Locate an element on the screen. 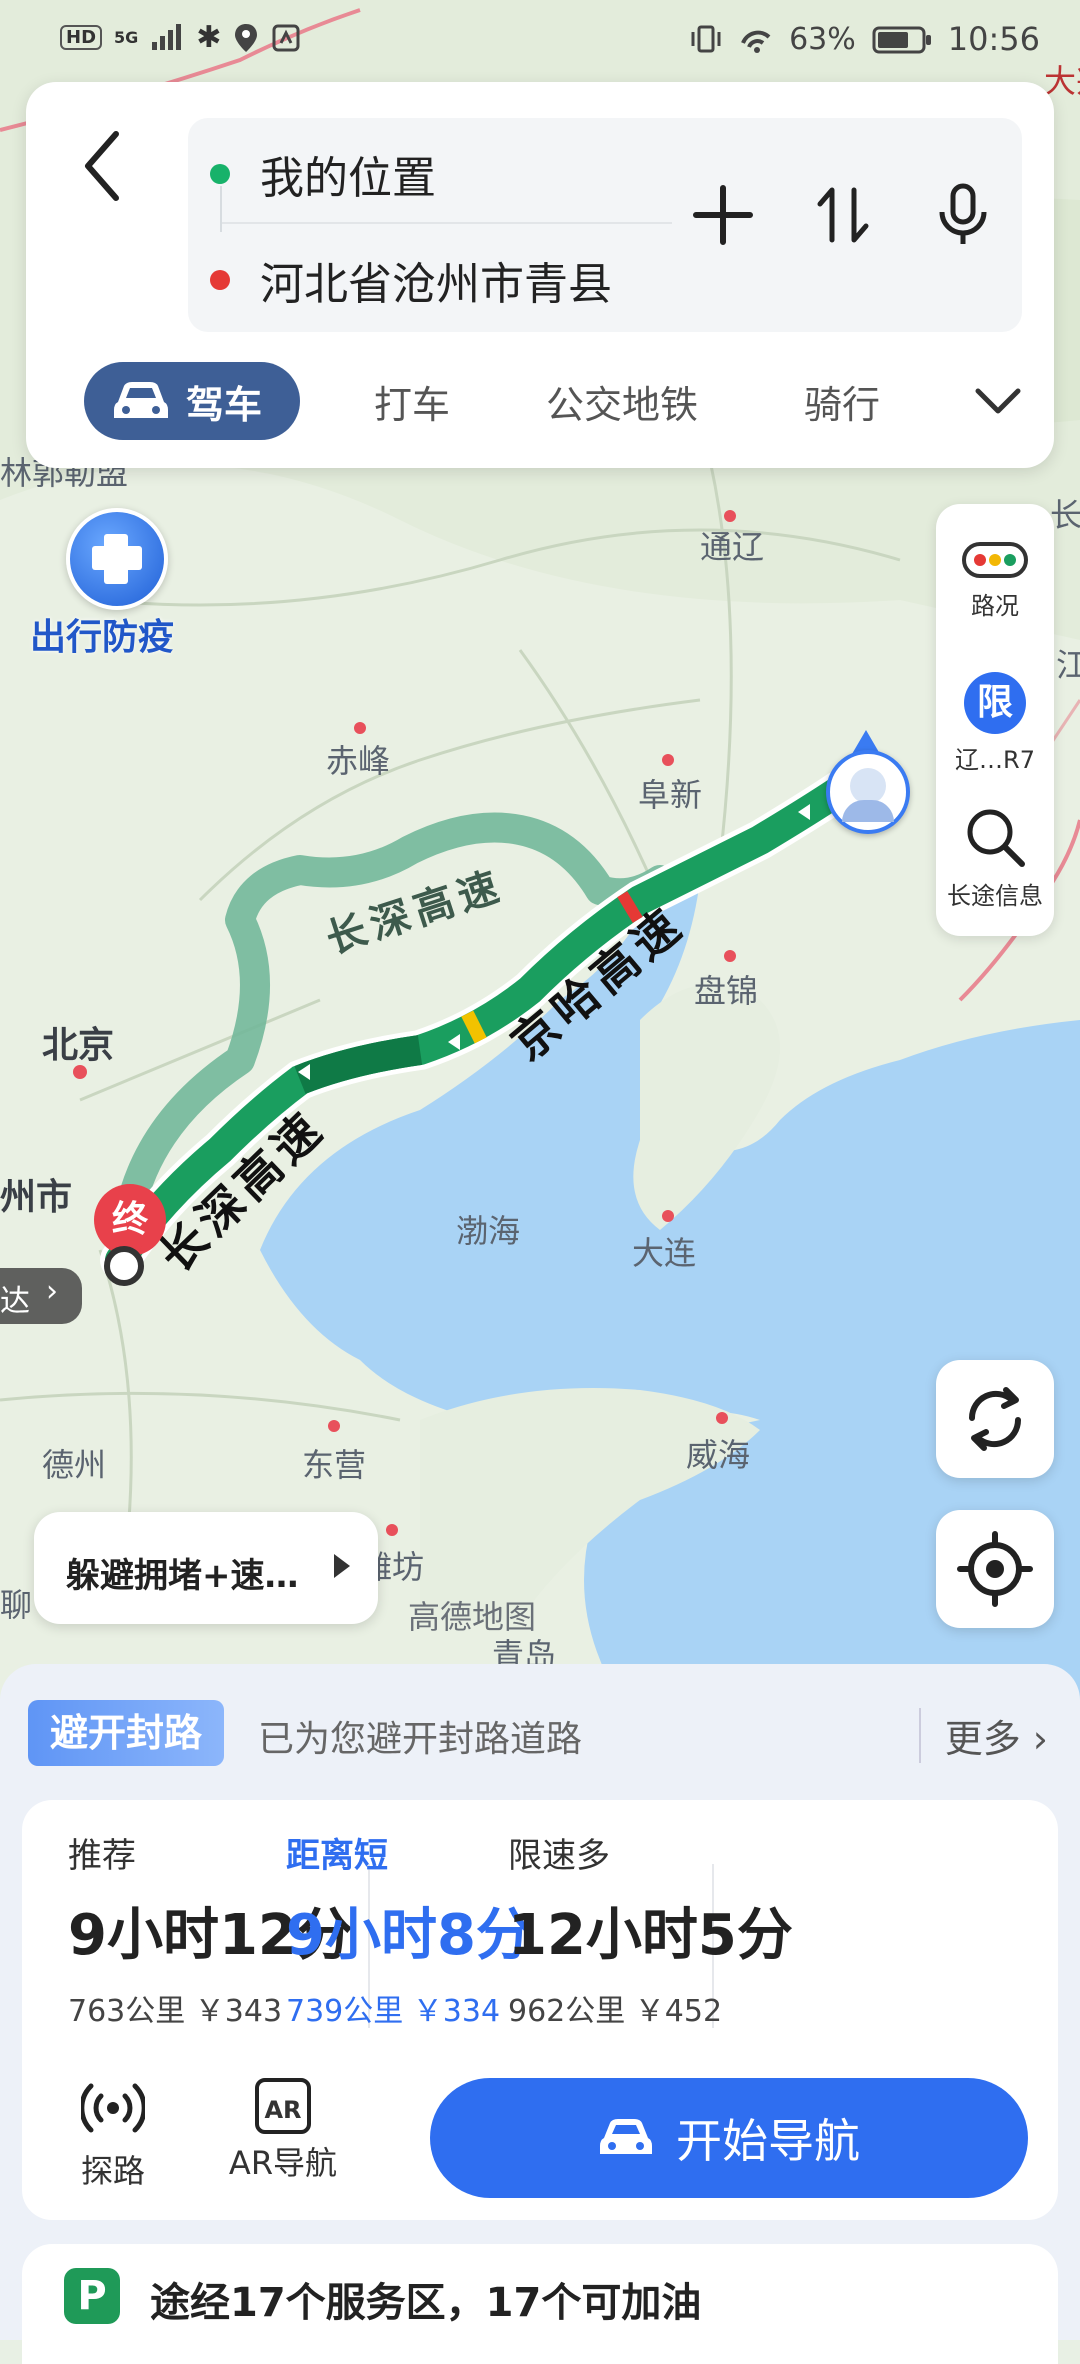 The height and width of the screenshot is (2364, 1080). destination-dot is located at coordinates (220, 280).